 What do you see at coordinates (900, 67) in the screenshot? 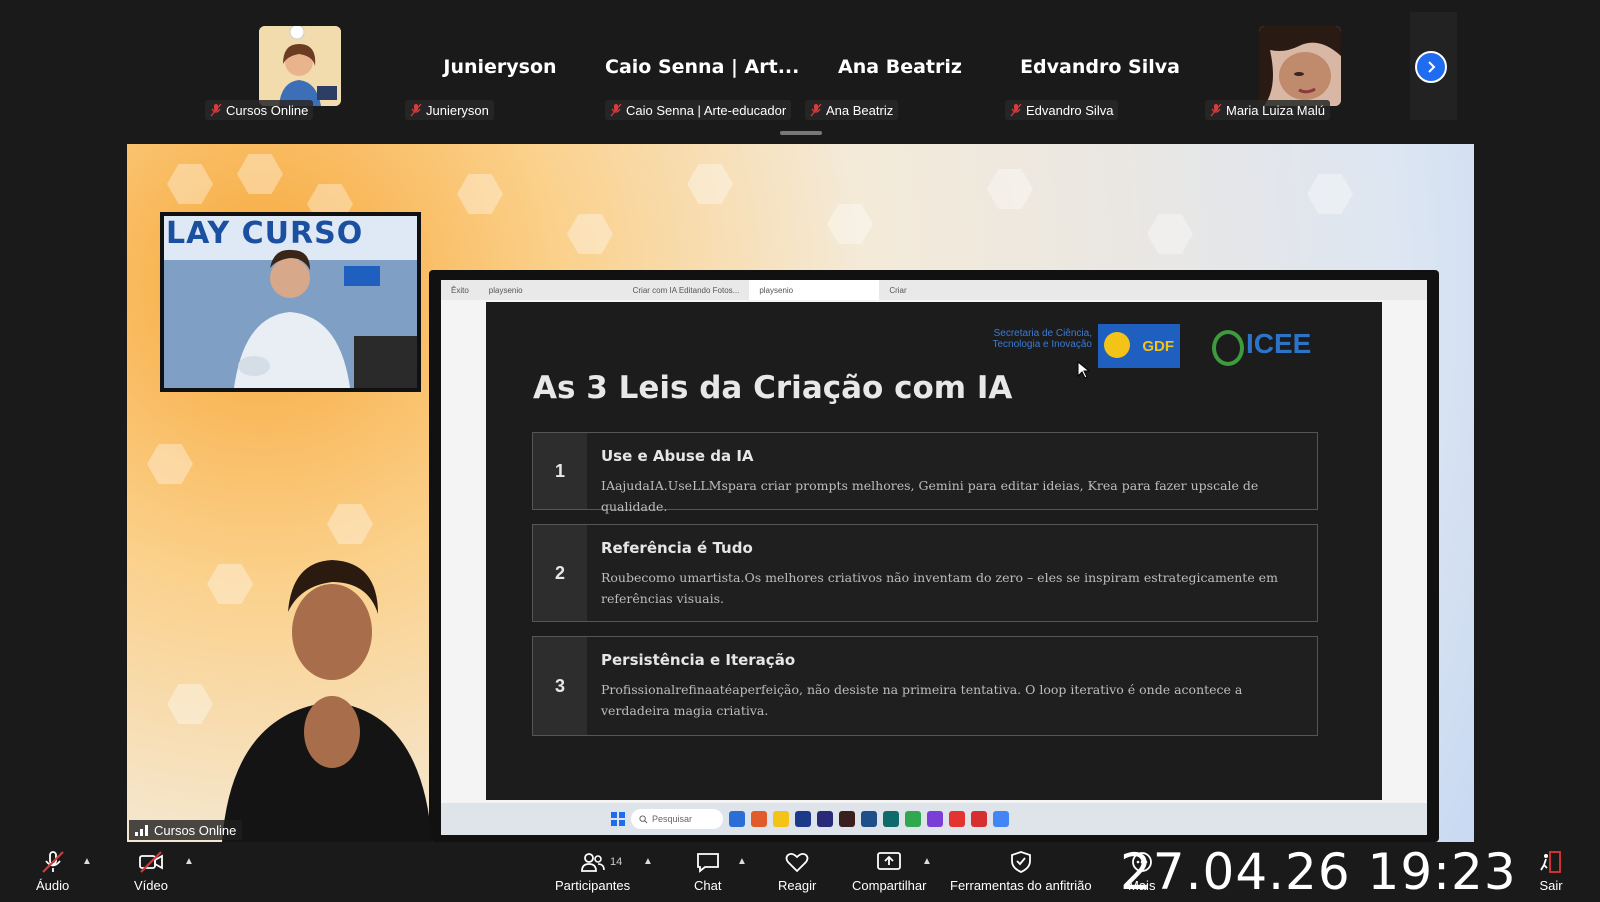
I see `participant-display-name: Ana Beatriz` at bounding box center [900, 67].